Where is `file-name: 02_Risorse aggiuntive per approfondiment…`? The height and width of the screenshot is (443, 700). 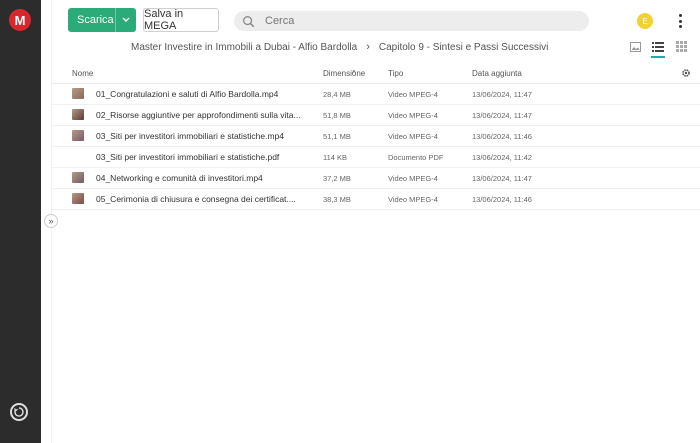 file-name: 02_Risorse aggiuntive per approfondiment… is located at coordinates (198, 115).